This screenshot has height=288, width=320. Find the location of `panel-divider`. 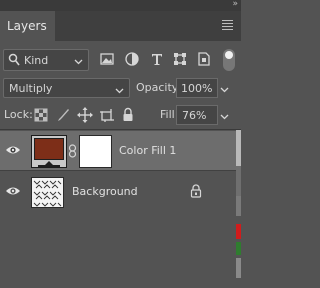

panel-divider is located at coordinates (120, 129).